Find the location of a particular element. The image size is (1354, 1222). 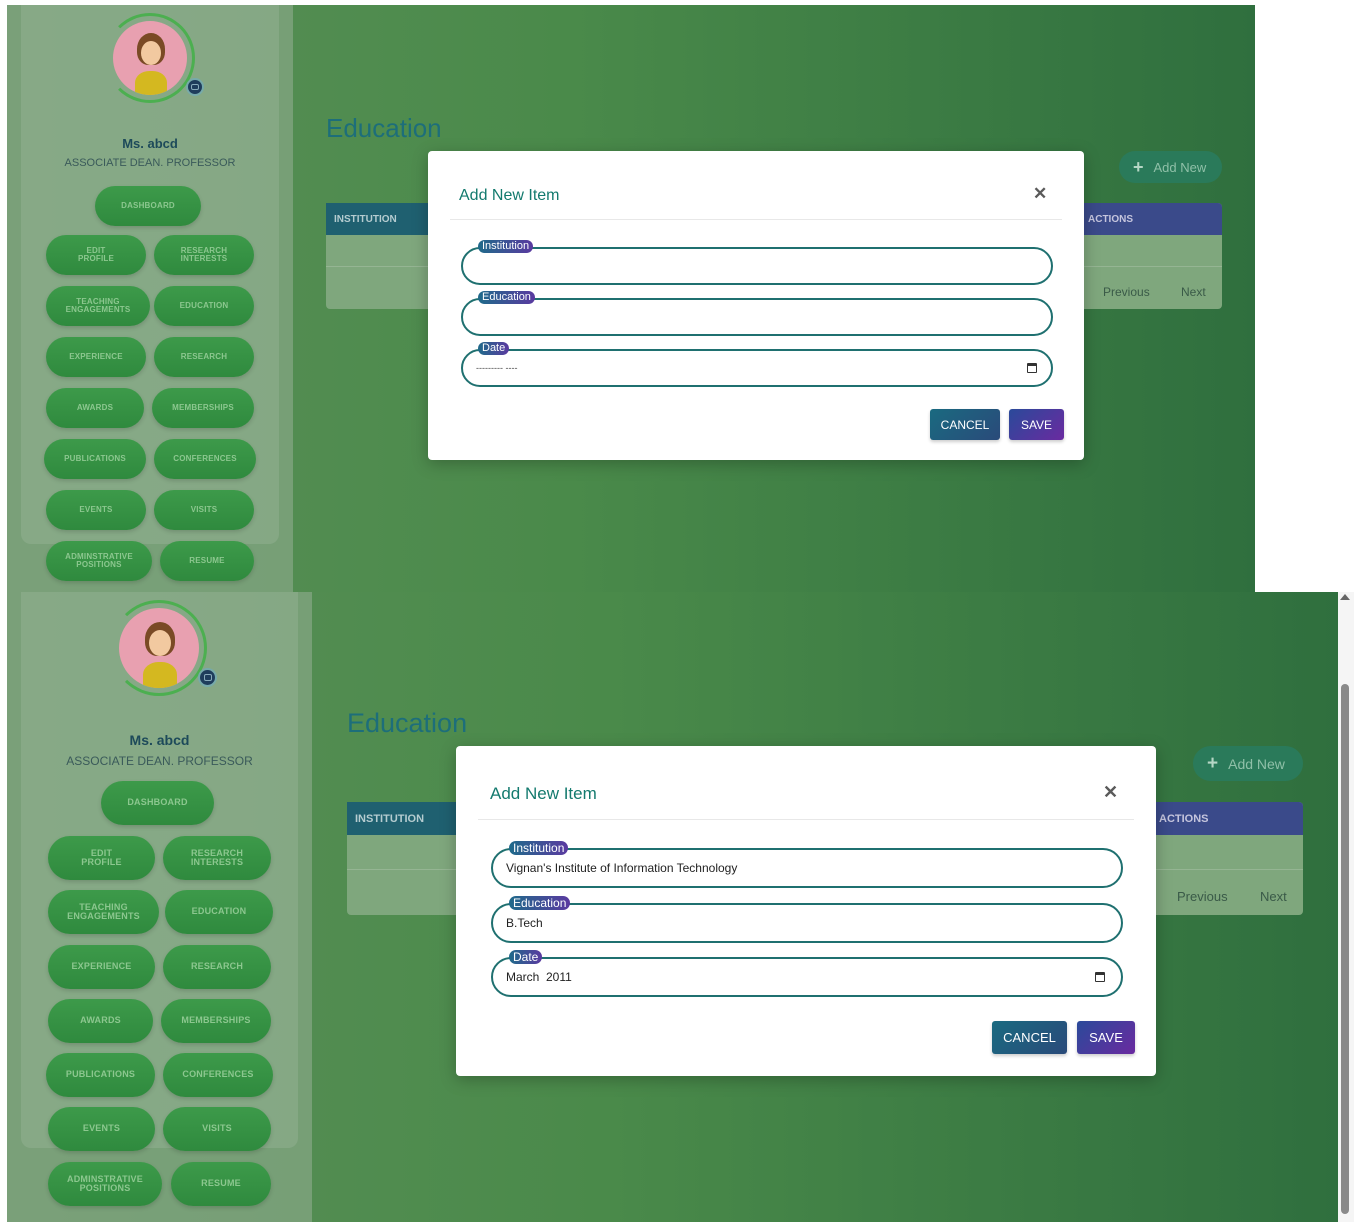

date-value: March 2011 is located at coordinates (539, 977).